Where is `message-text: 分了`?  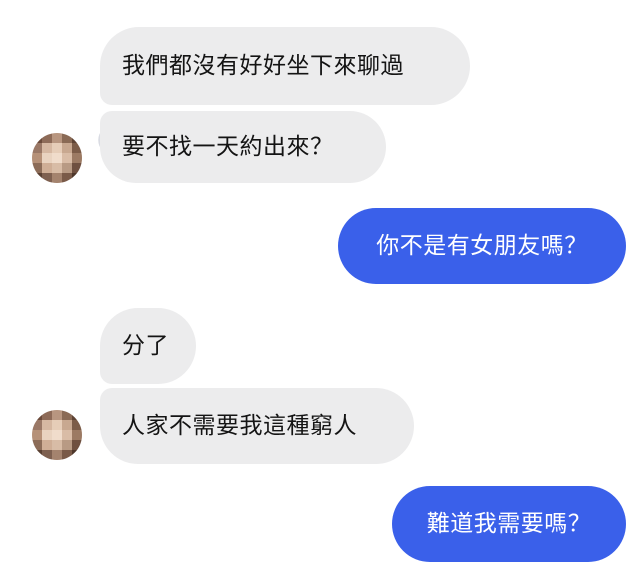
message-text: 分了 is located at coordinates (145, 345).